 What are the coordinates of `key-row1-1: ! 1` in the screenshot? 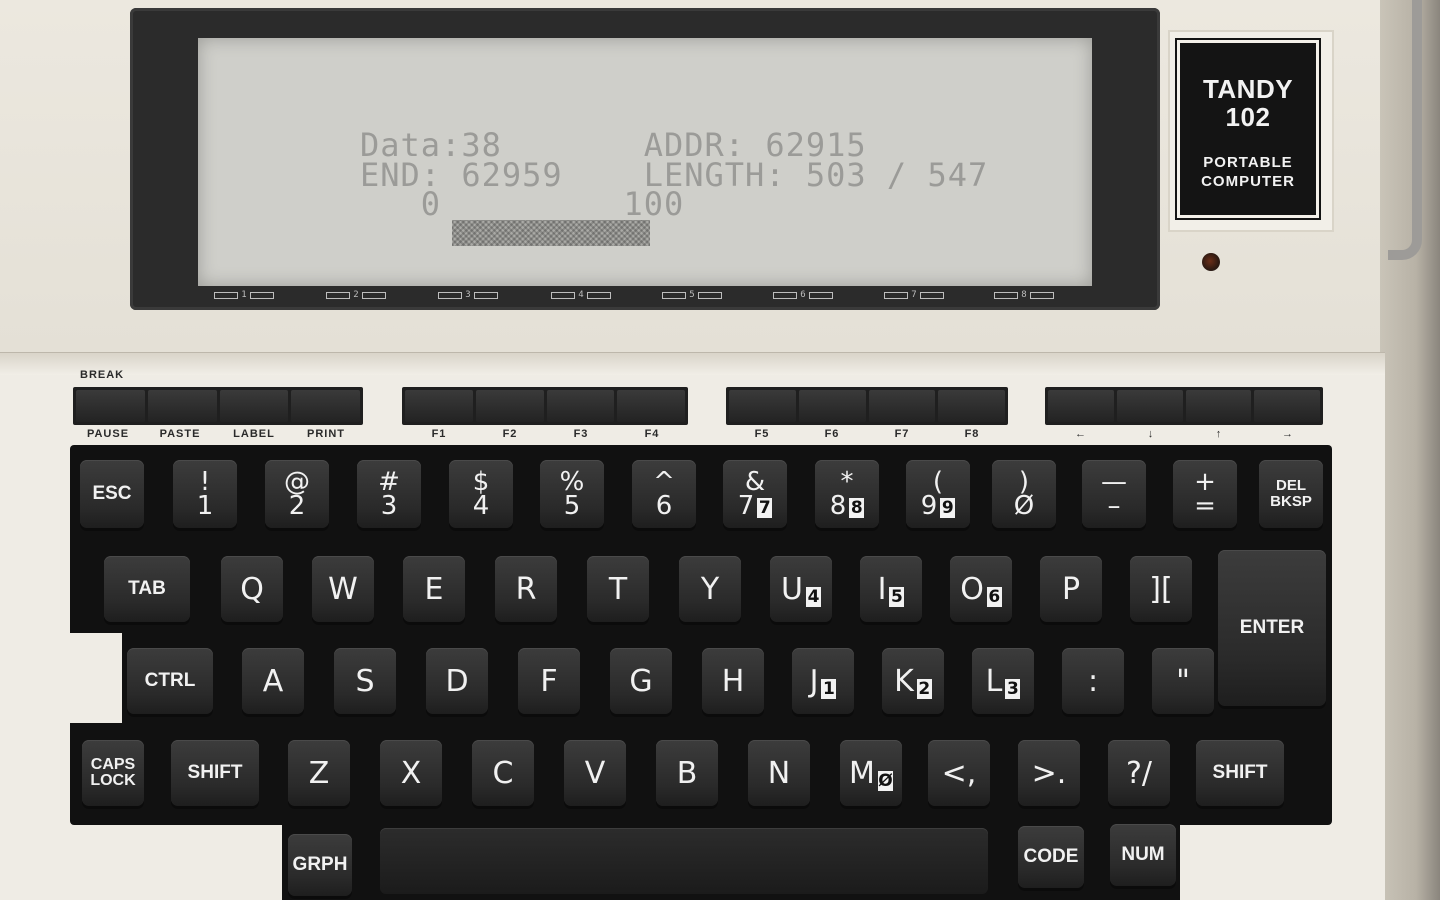 It's located at (205, 494).